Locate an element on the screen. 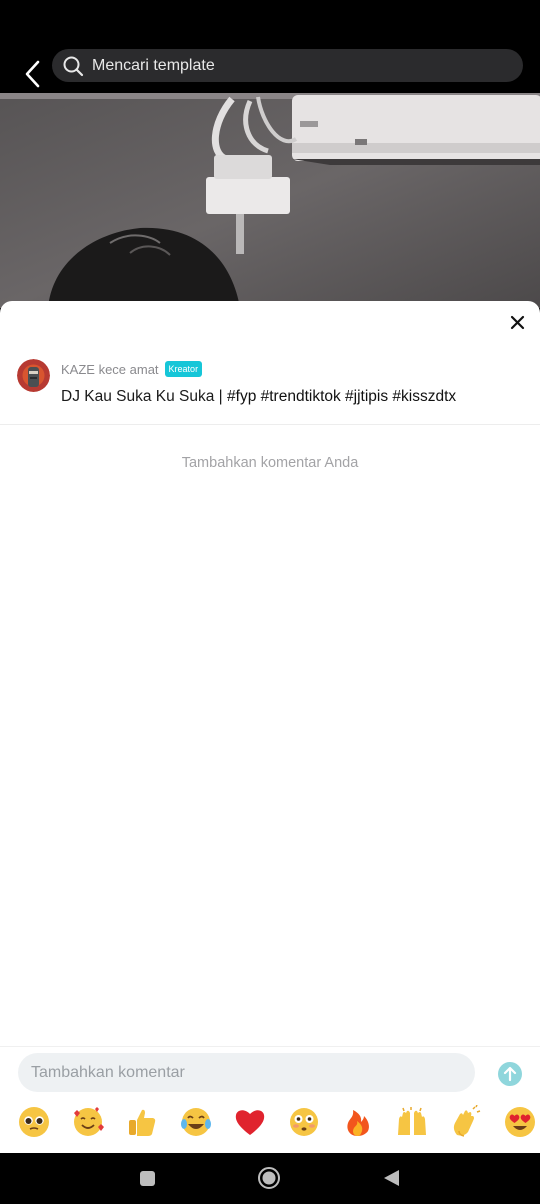  emoji-bar is located at coordinates (270, 1124).